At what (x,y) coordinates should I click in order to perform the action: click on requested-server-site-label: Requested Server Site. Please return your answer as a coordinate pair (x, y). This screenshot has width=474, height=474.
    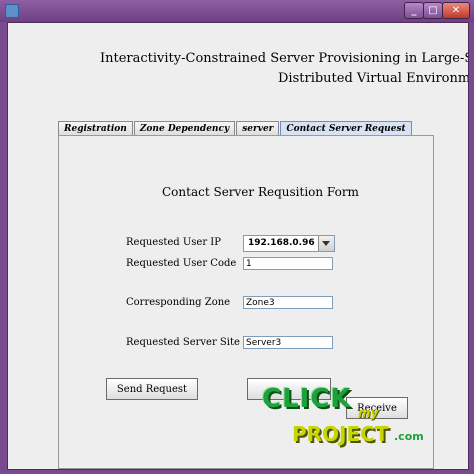
    Looking at the image, I should click on (183, 342).